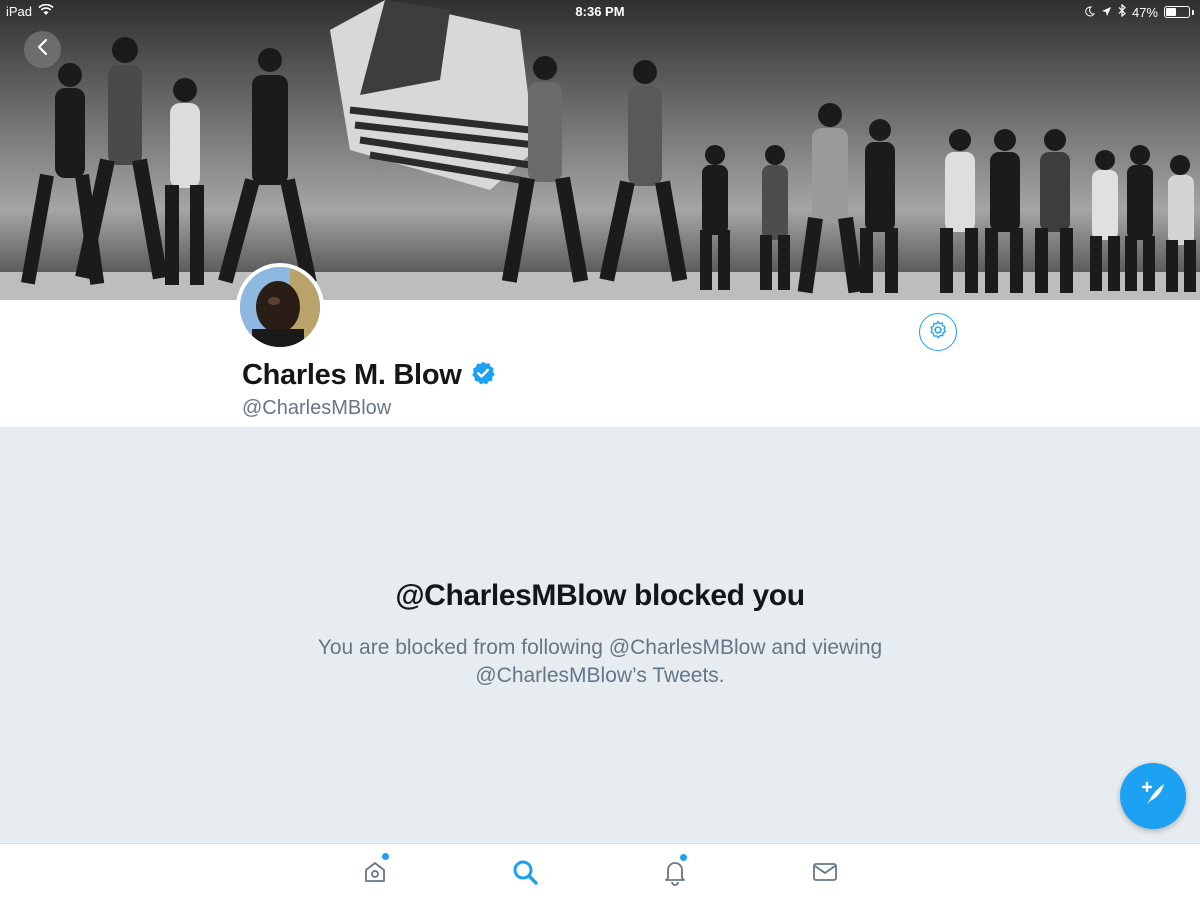 This screenshot has height=900, width=1200. I want to click on tab-home, so click(375, 872).